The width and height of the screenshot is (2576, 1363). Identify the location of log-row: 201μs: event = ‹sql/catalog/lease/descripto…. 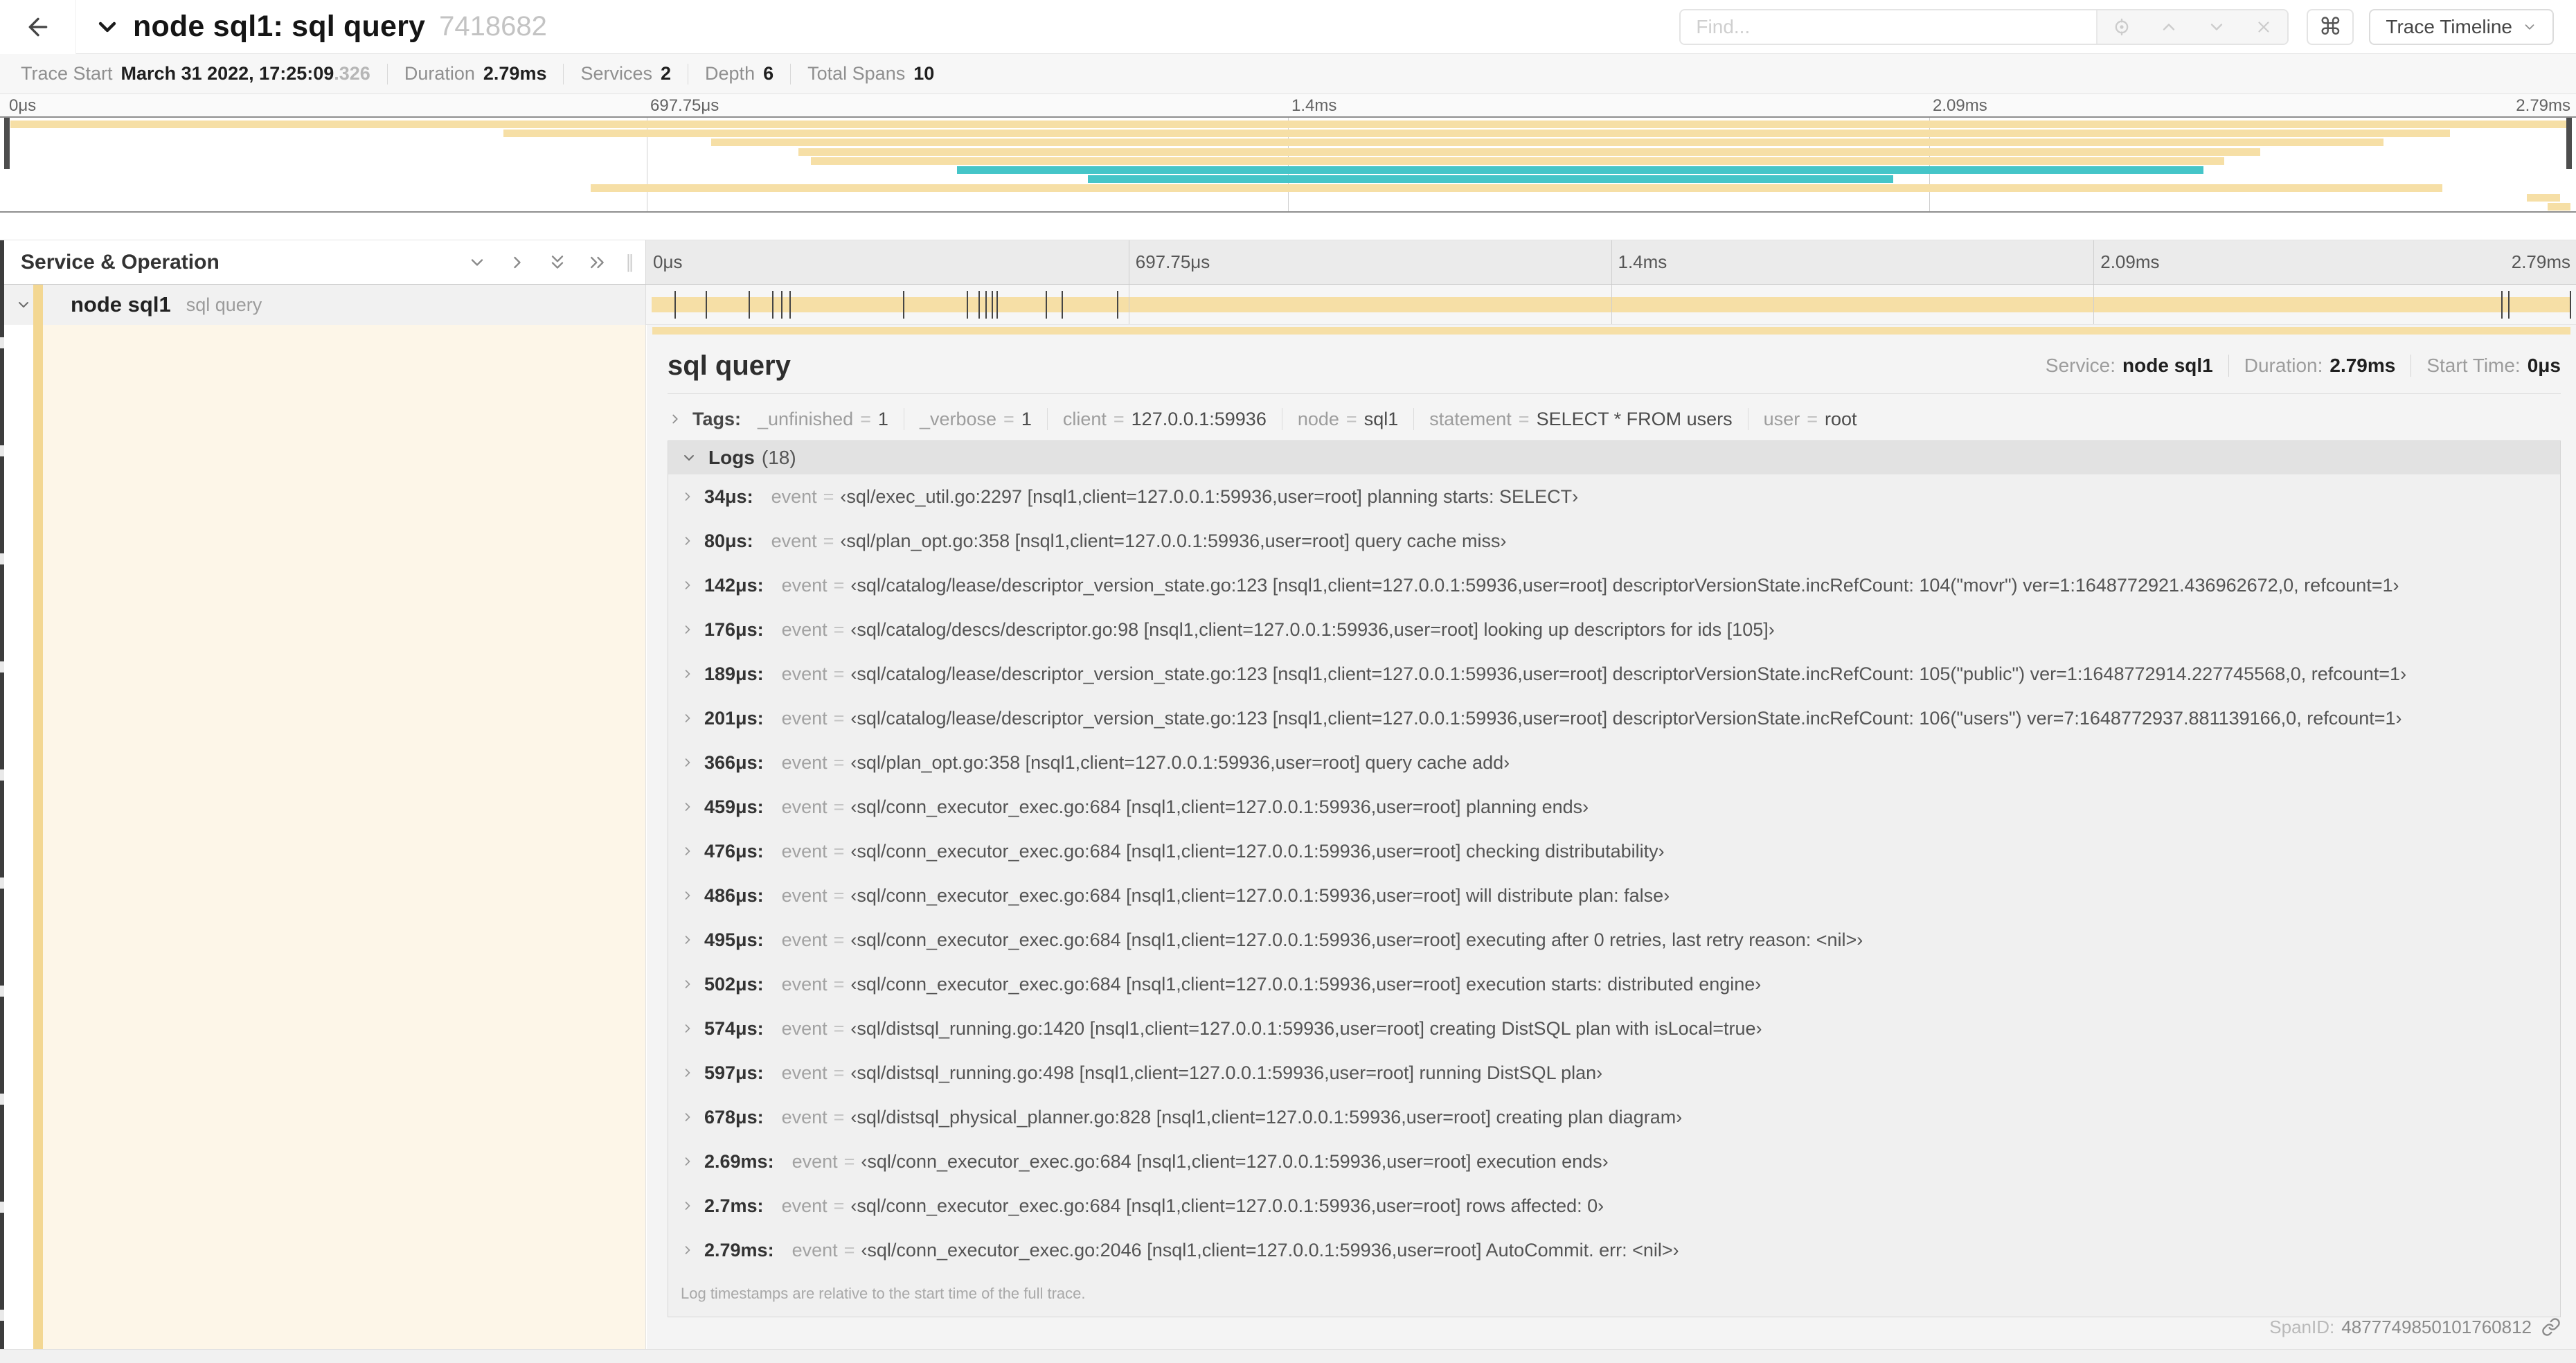
(1614, 718).